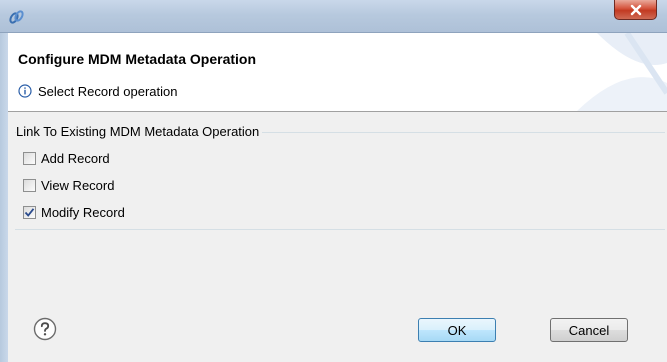 Image resolution: width=667 pixels, height=362 pixels. I want to click on app-icon, so click(16, 16).